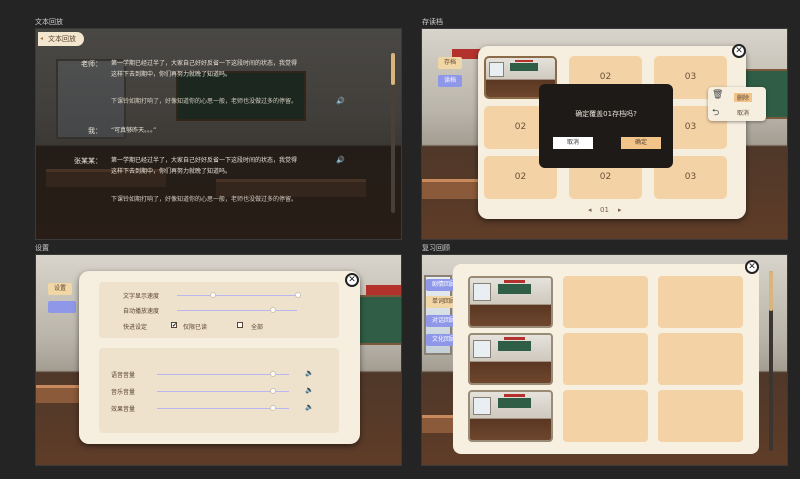 The width and height of the screenshot is (800, 479). What do you see at coordinates (771, 291) in the screenshot?
I see `review-scroll-thumb` at bounding box center [771, 291].